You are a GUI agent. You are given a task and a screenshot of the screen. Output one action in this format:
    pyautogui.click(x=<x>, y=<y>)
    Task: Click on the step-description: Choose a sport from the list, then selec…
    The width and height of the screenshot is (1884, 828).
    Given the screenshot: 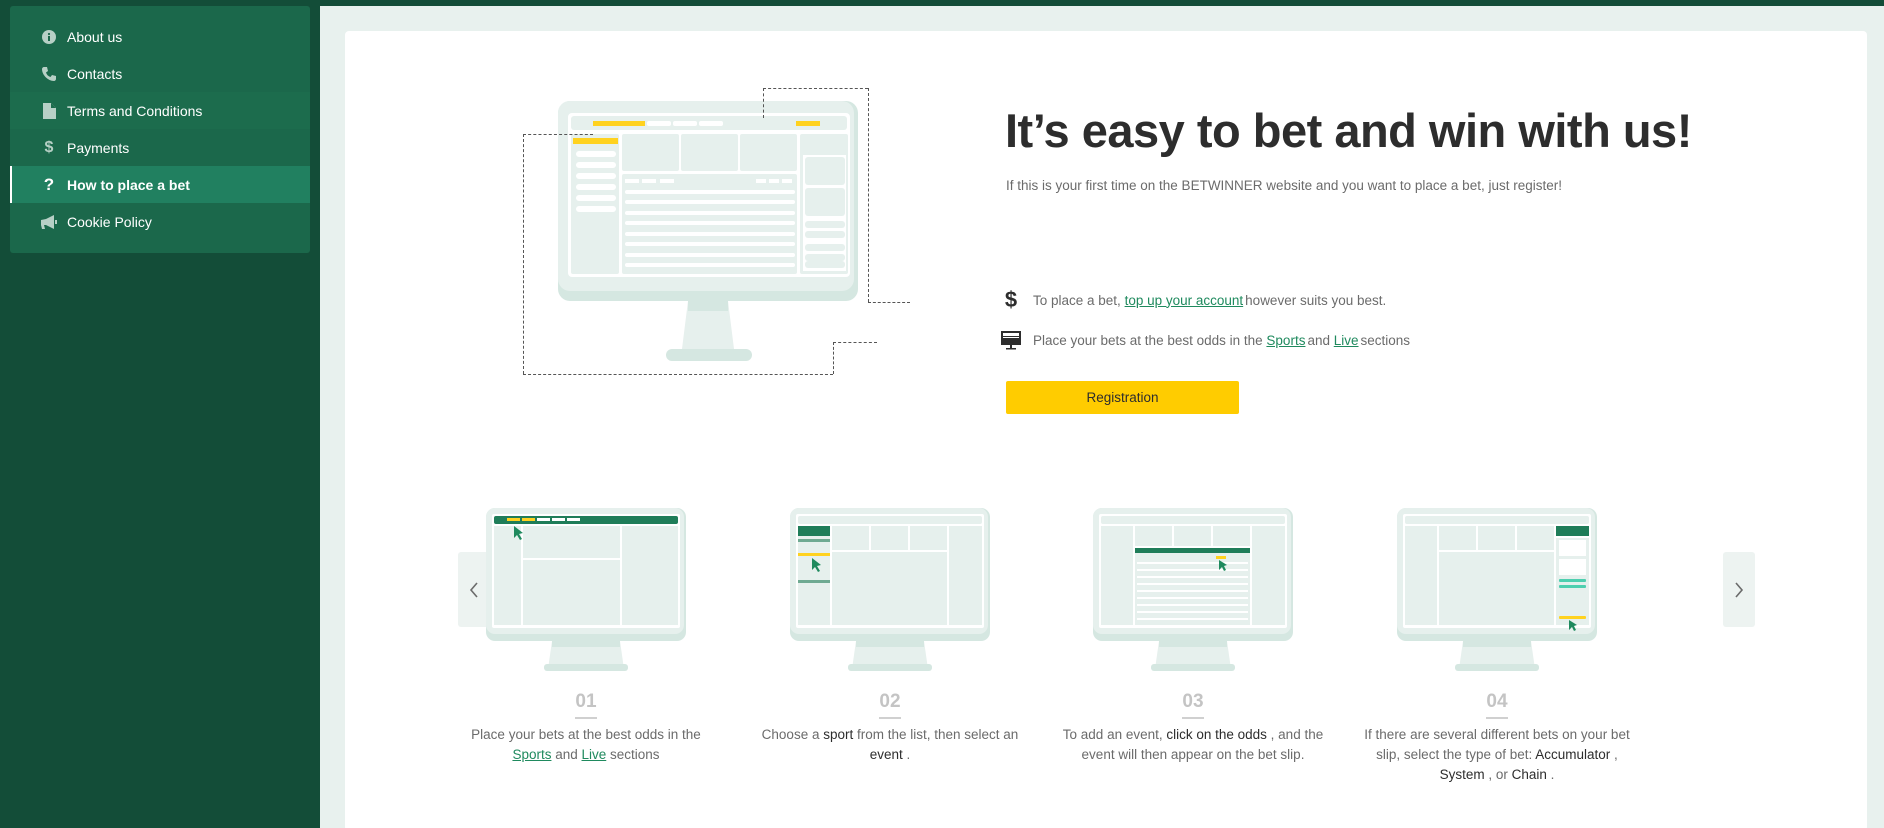 What is the action you would take?
    pyautogui.click(x=890, y=744)
    